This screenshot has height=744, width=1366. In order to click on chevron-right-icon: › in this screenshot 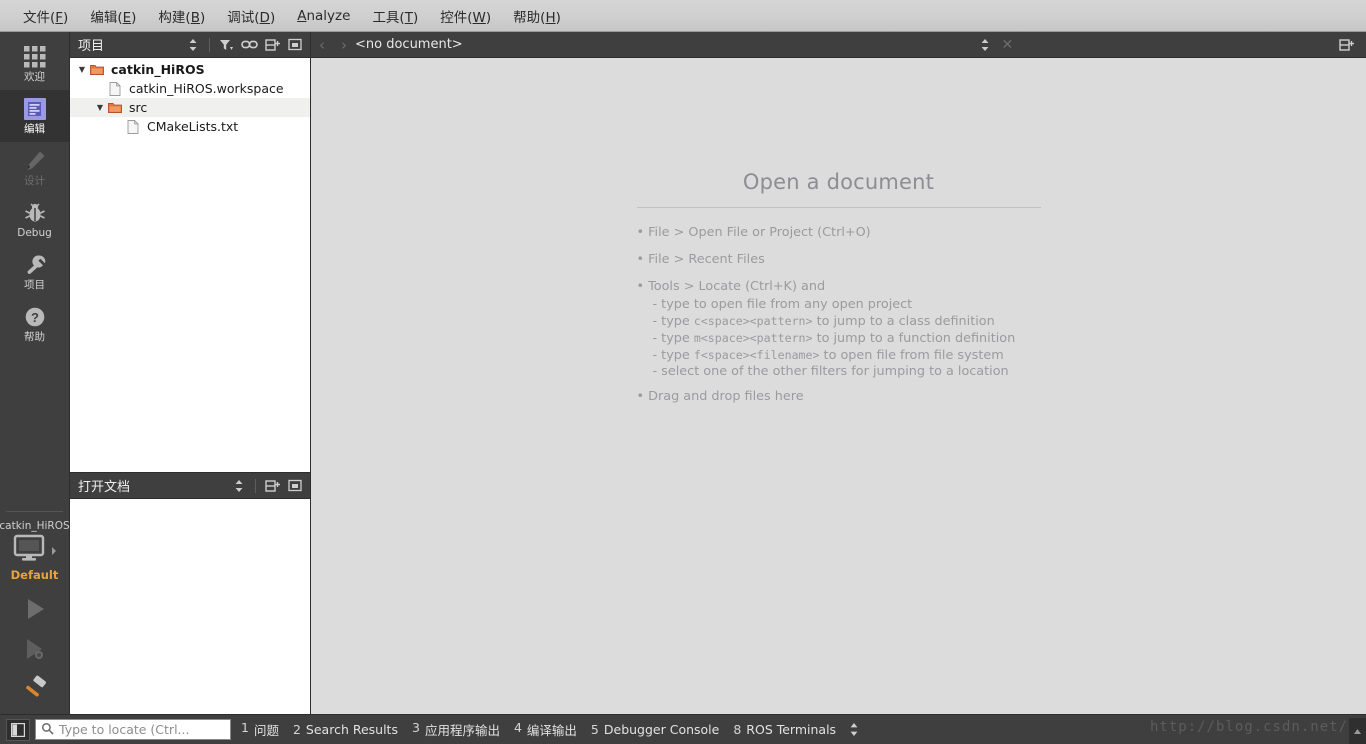, I will do `click(344, 45)`.